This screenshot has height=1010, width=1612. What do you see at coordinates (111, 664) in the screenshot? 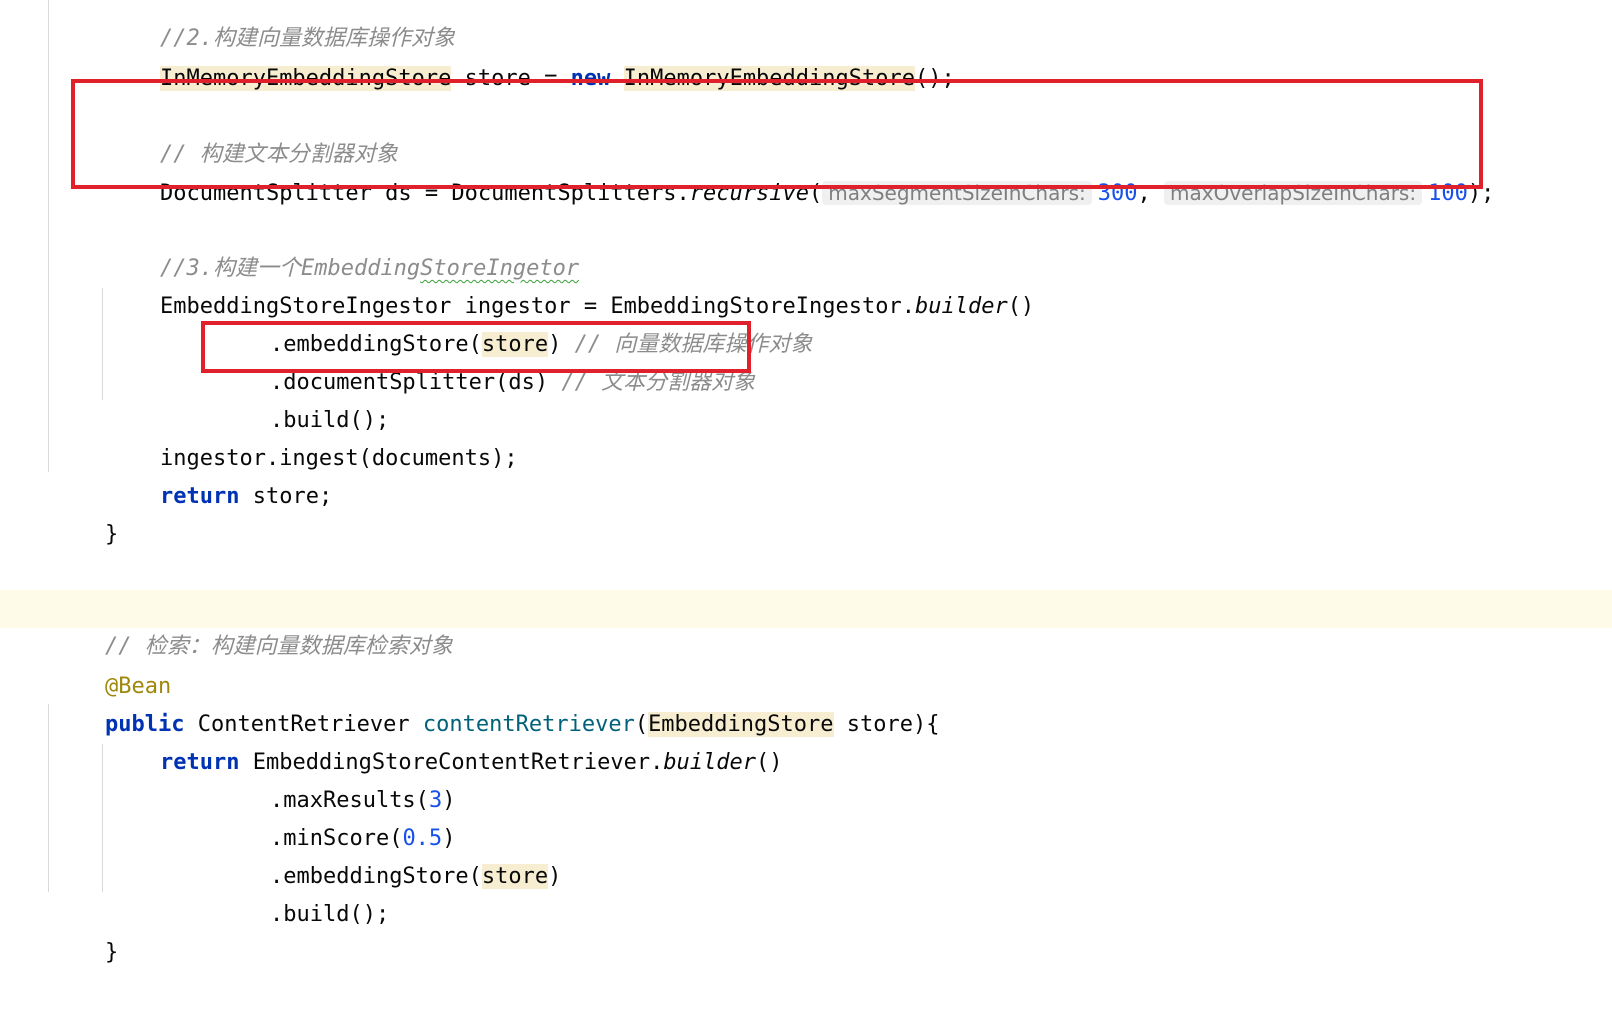
I see `code-line: @Bean` at bounding box center [111, 664].